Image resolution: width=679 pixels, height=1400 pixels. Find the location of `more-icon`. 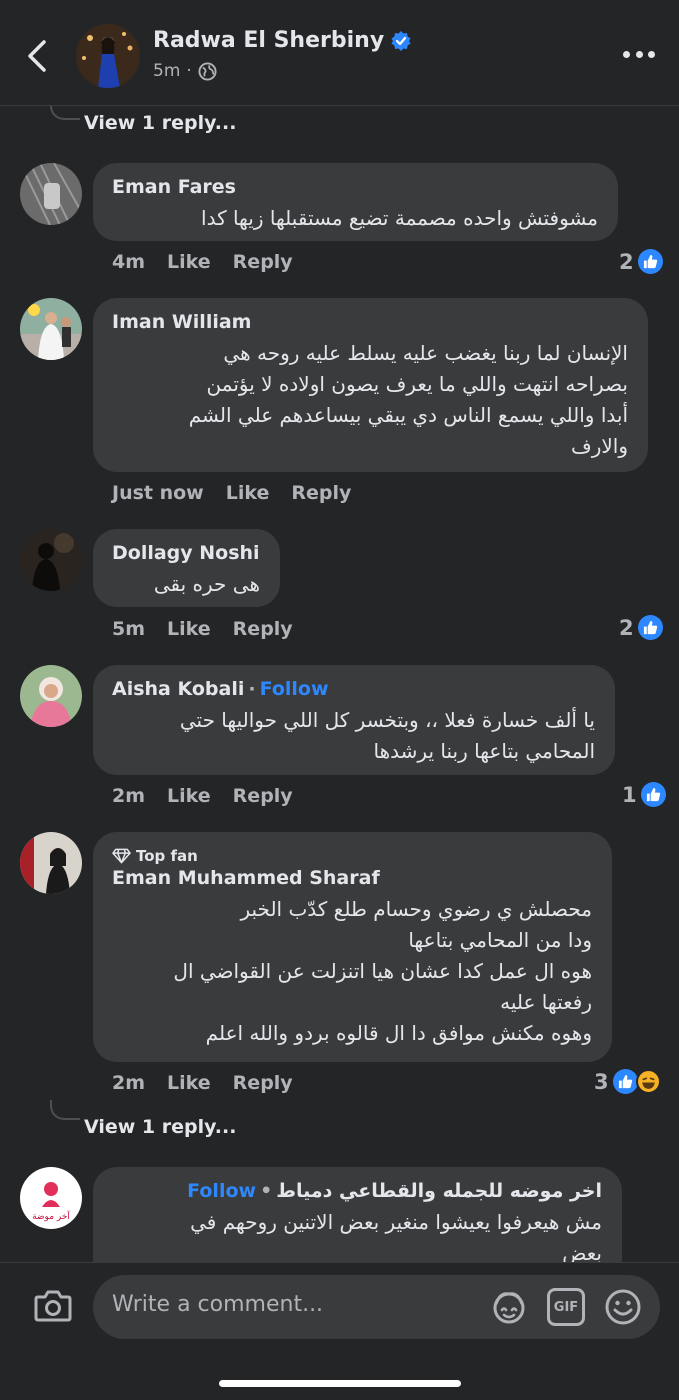

more-icon is located at coordinates (639, 54).